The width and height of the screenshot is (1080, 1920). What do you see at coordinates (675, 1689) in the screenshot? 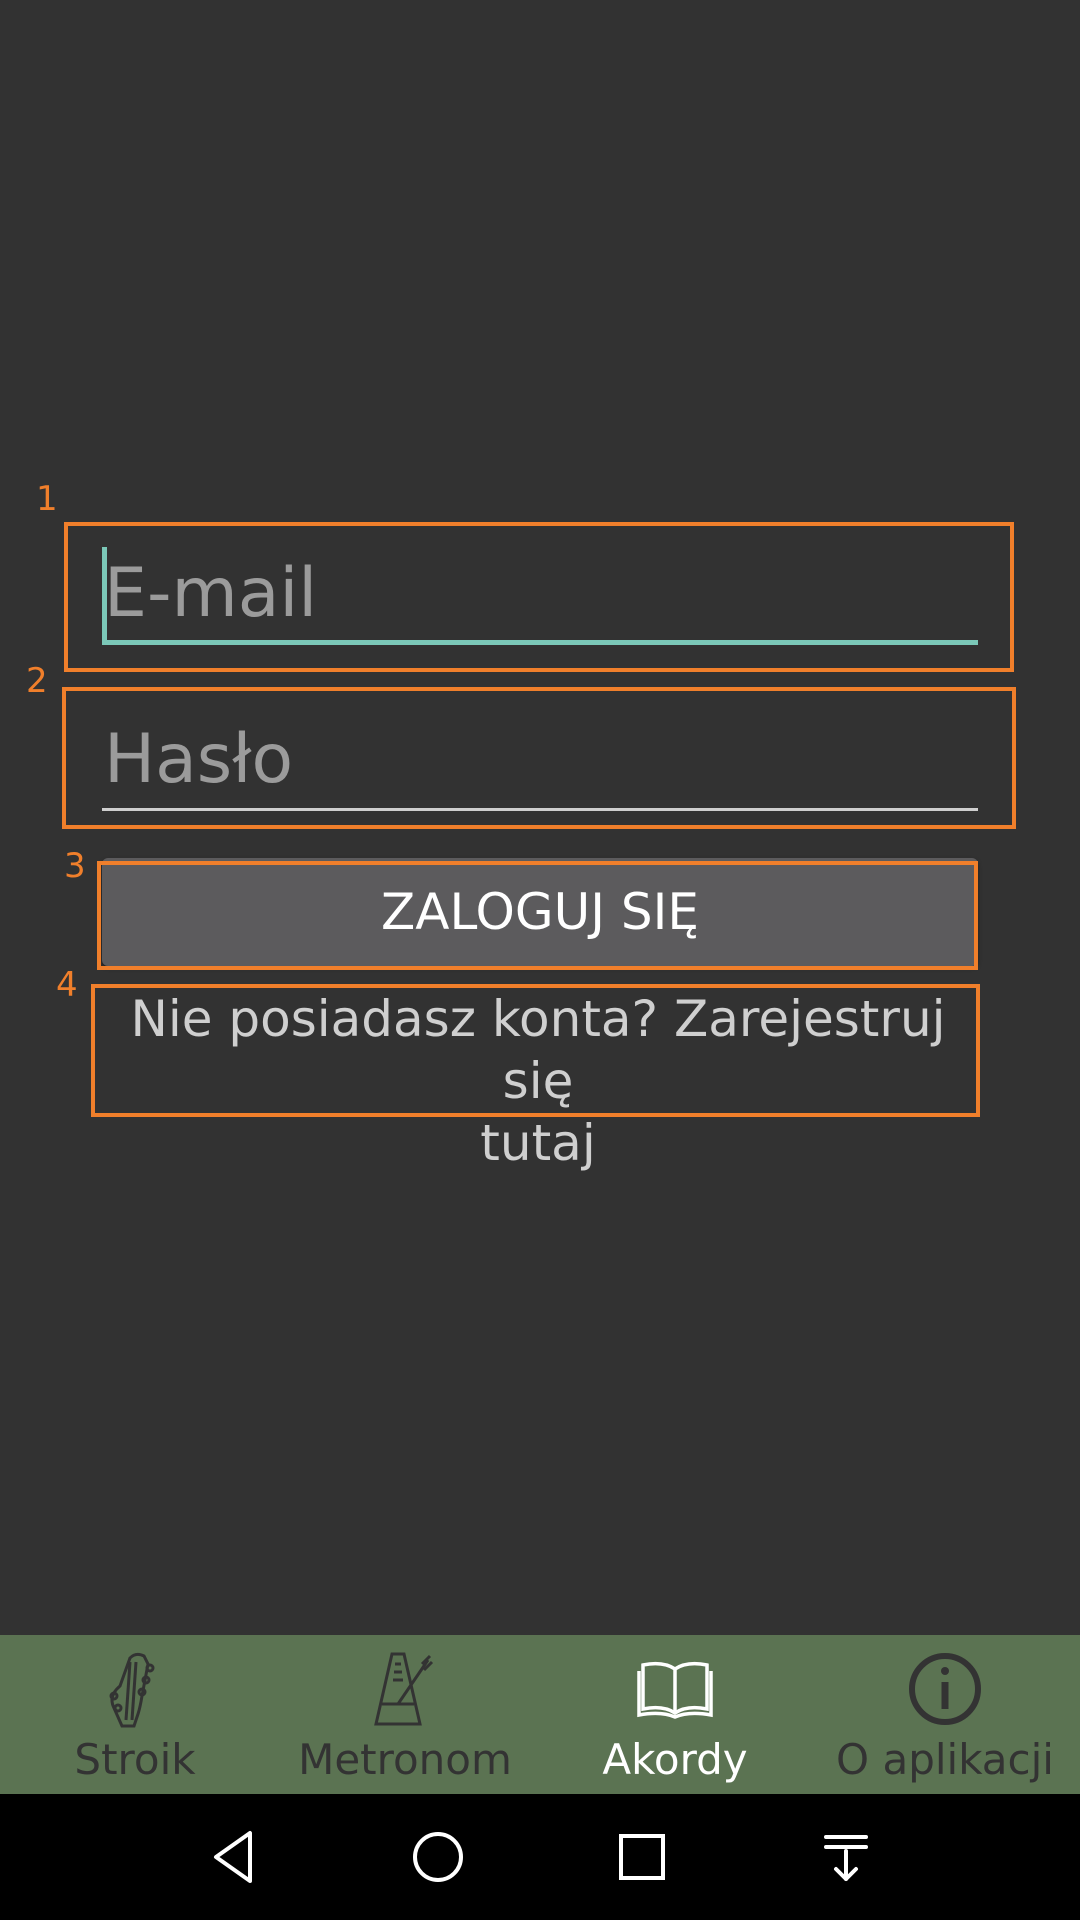
I see `open-book-icon` at bounding box center [675, 1689].